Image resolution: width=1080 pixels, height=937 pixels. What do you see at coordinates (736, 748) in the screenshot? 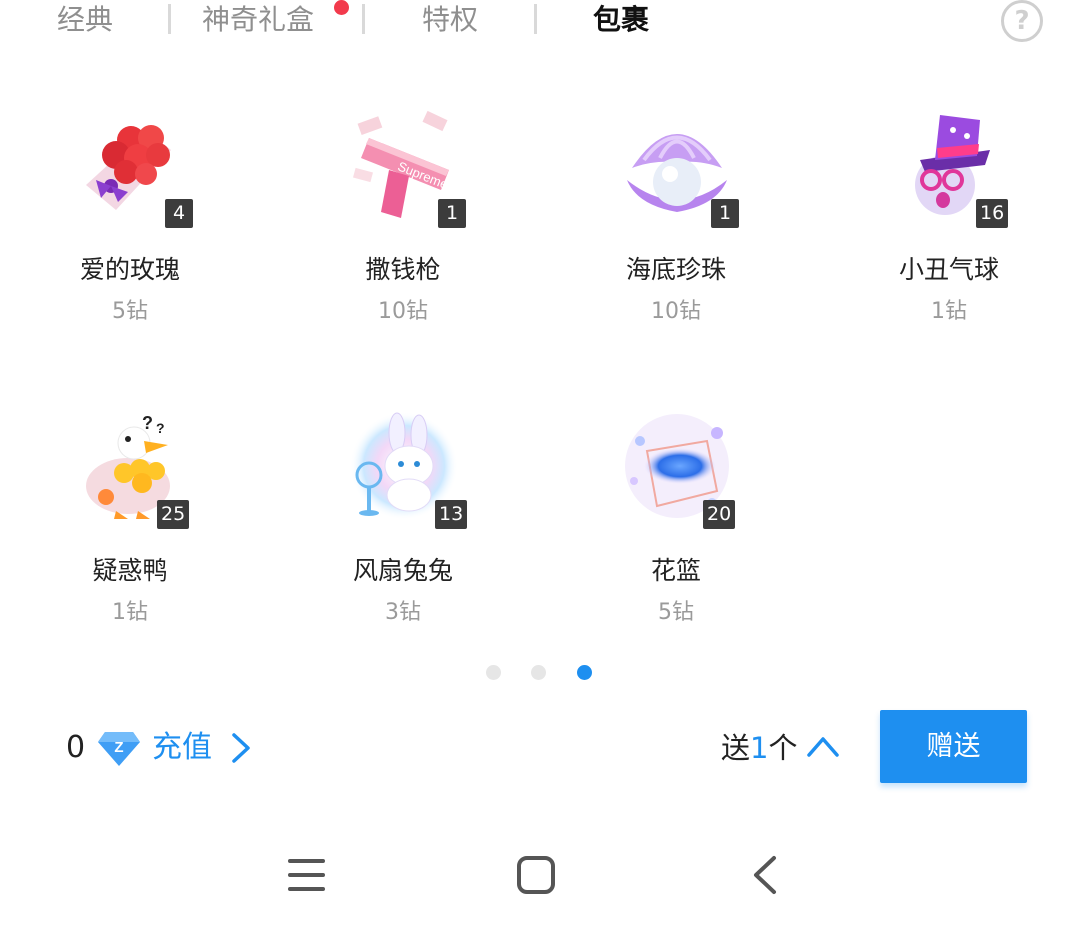
I see `send-prefix: 送` at bounding box center [736, 748].